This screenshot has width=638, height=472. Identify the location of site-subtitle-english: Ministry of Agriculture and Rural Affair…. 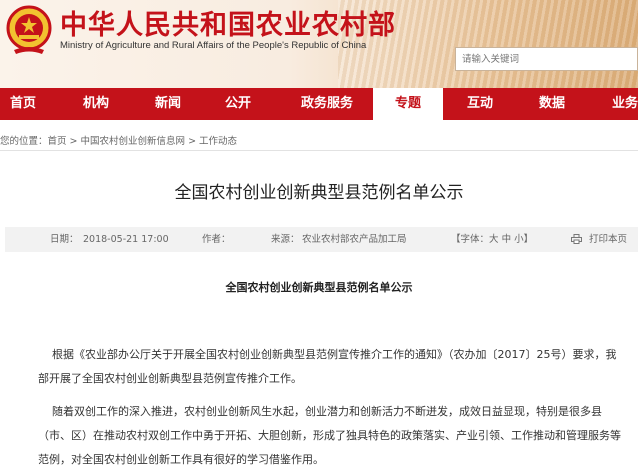
(213, 45).